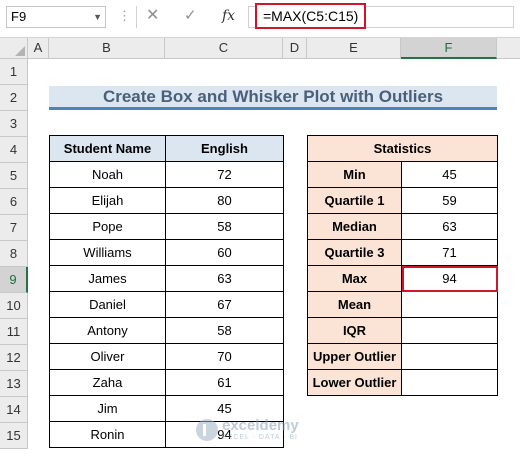 Image resolution: width=520 pixels, height=470 pixels. Describe the element at coordinates (224, 278) in the screenshot. I see `english-score-cell: 63` at that location.